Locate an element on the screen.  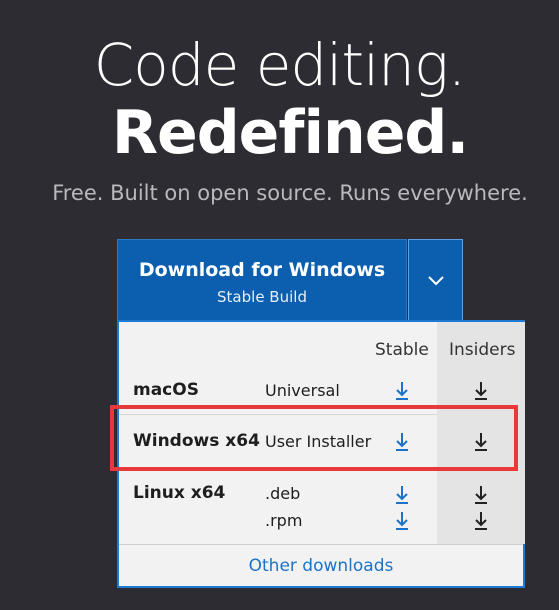
hero-line-2: Redefined. is located at coordinates (290, 133).